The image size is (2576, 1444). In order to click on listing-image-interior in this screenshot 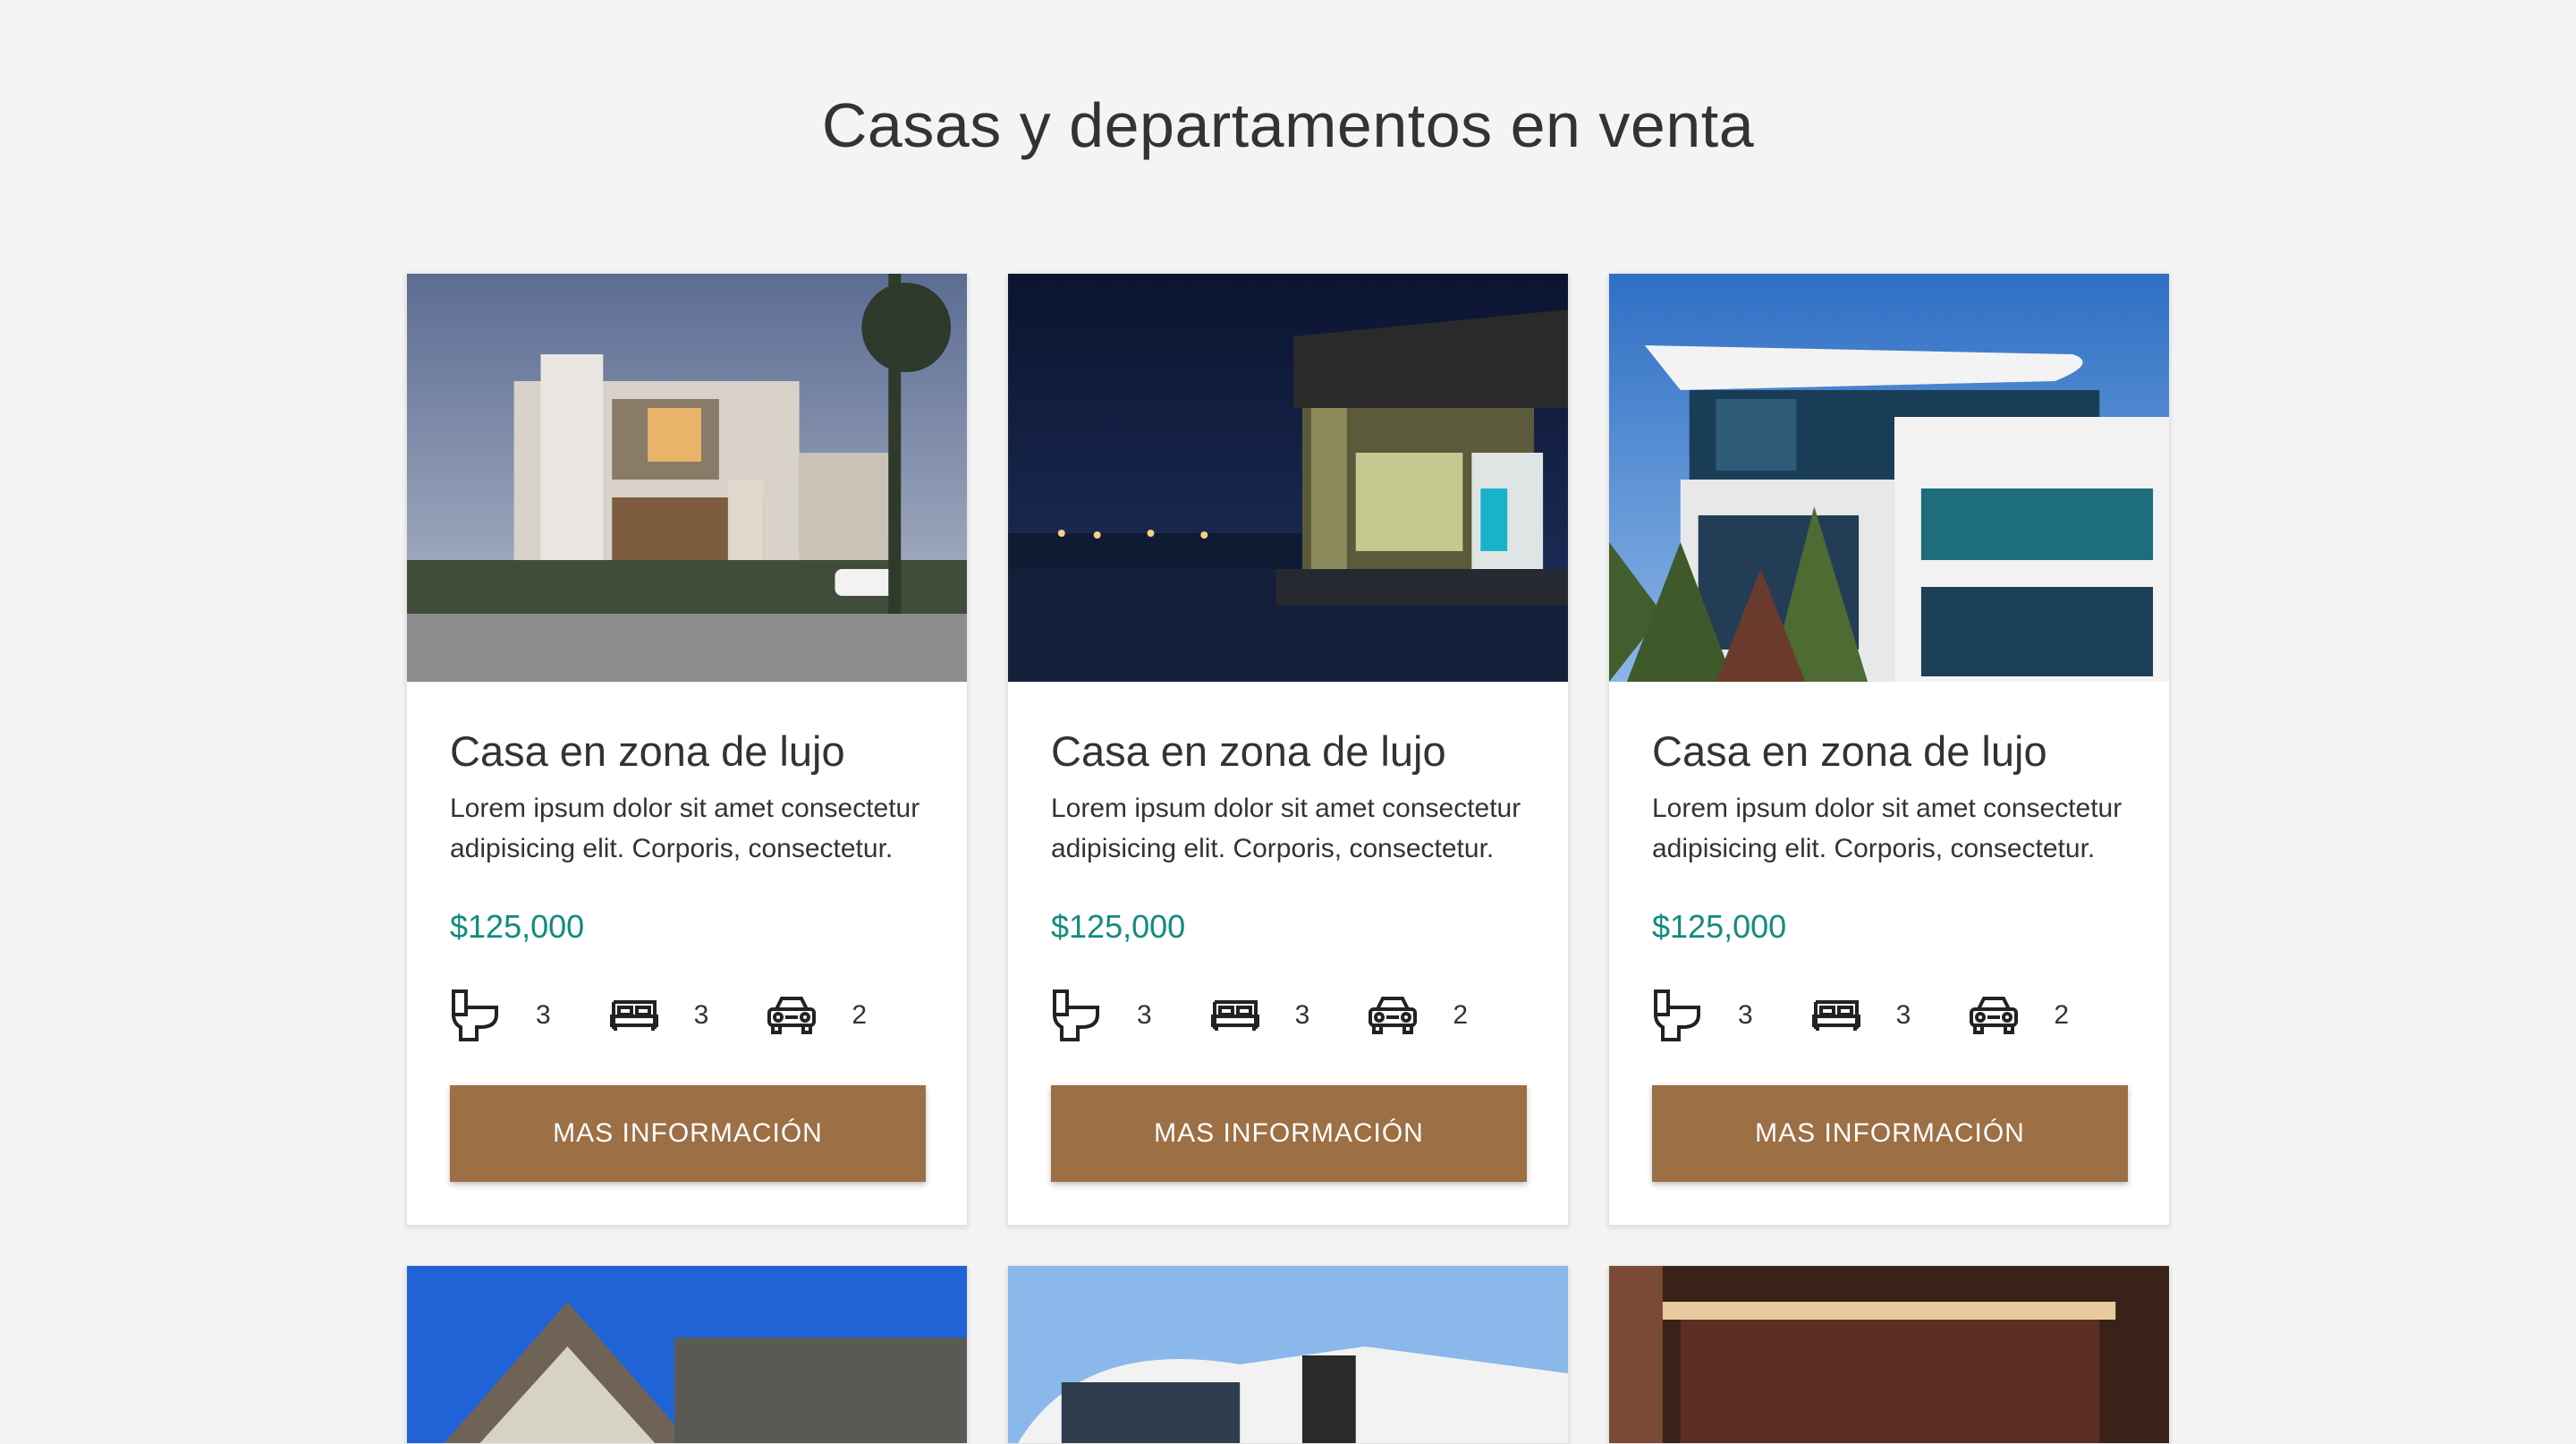, I will do `click(1889, 1355)`.